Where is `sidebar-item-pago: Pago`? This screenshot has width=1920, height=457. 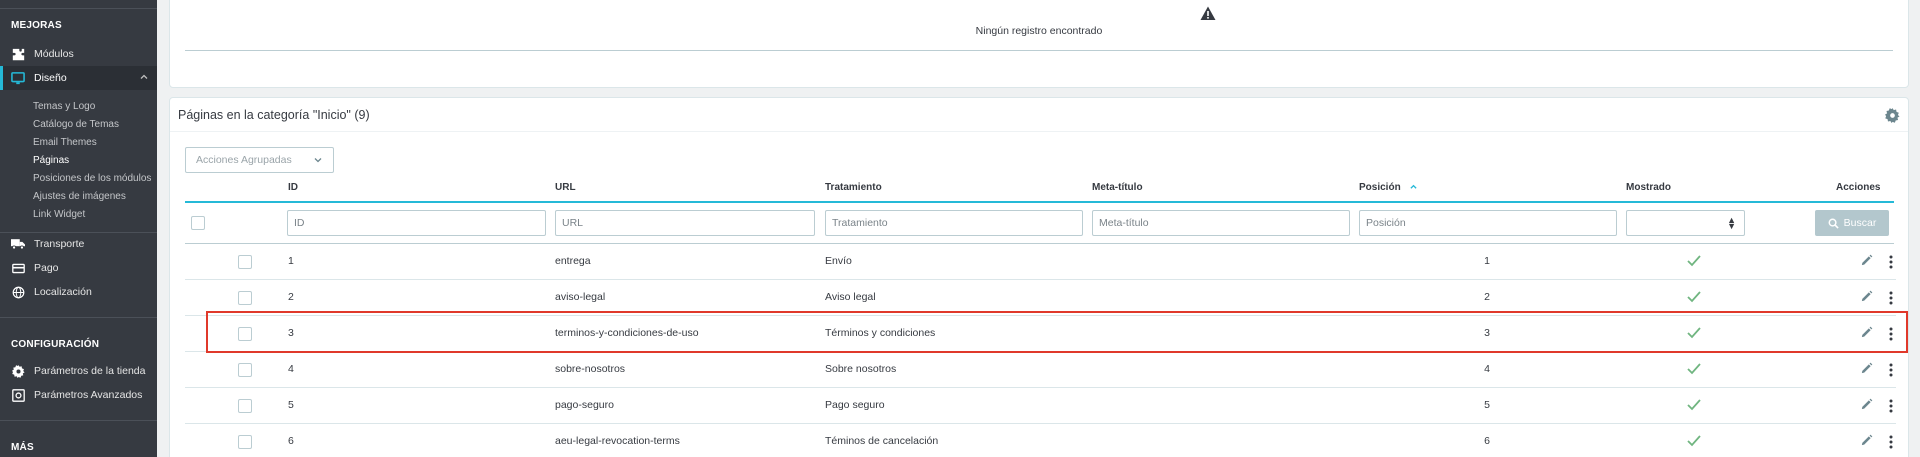 sidebar-item-pago: Pago is located at coordinates (78, 268).